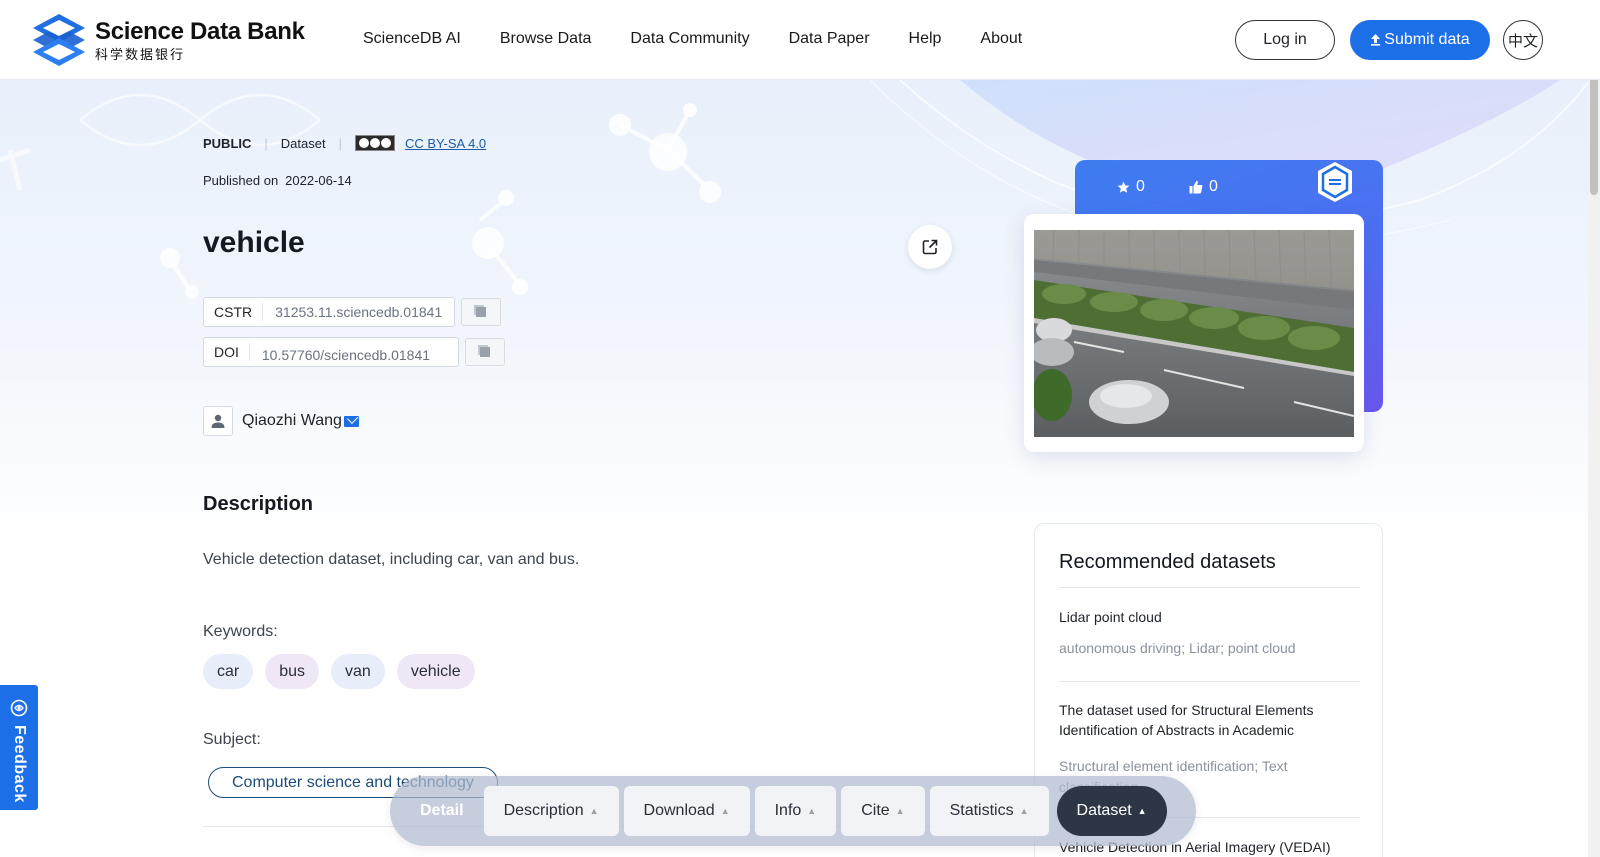 Image resolution: width=1600 pixels, height=857 pixels. I want to click on dataset-title: vehicle, so click(254, 242).